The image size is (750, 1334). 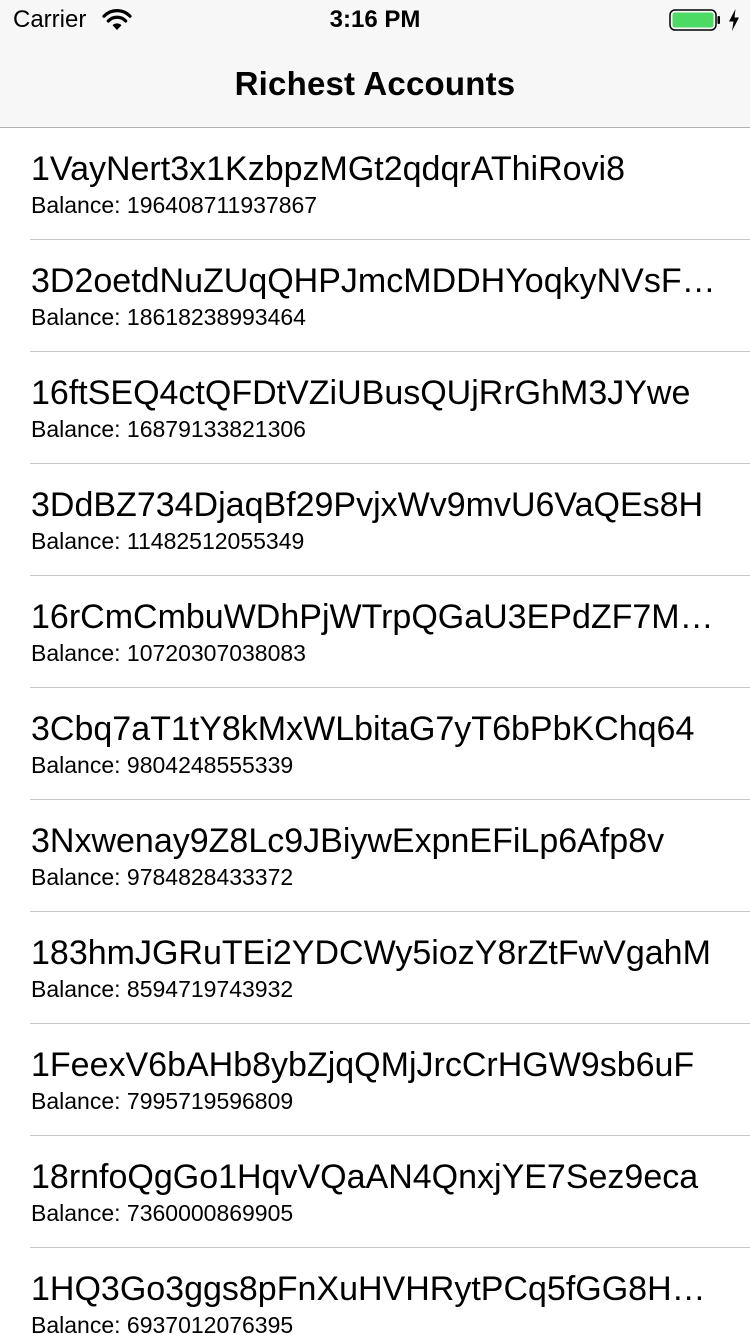 I want to click on account-balance: Balance: 16879133821306, so click(x=168, y=429).